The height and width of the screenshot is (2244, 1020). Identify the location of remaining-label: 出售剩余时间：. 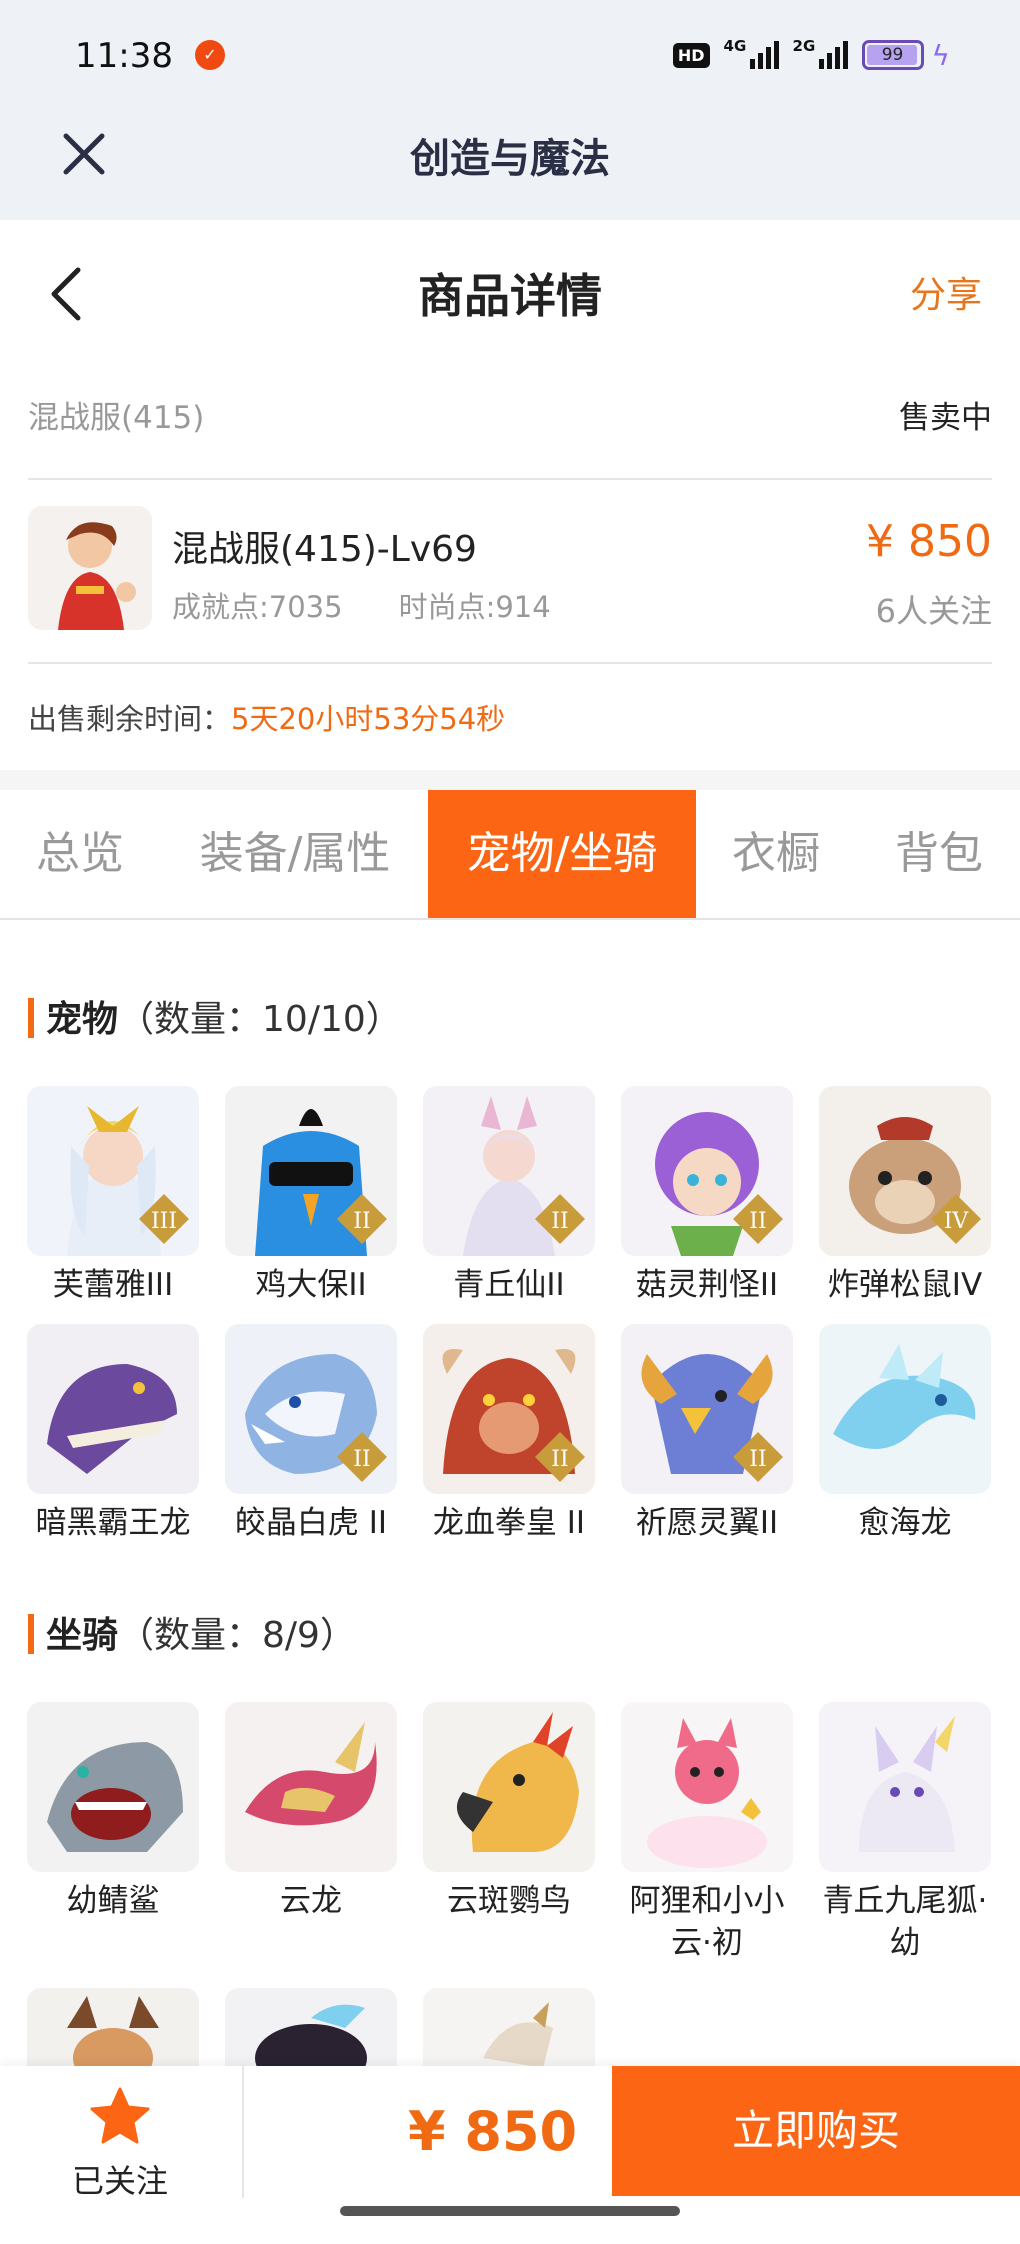
(130, 719).